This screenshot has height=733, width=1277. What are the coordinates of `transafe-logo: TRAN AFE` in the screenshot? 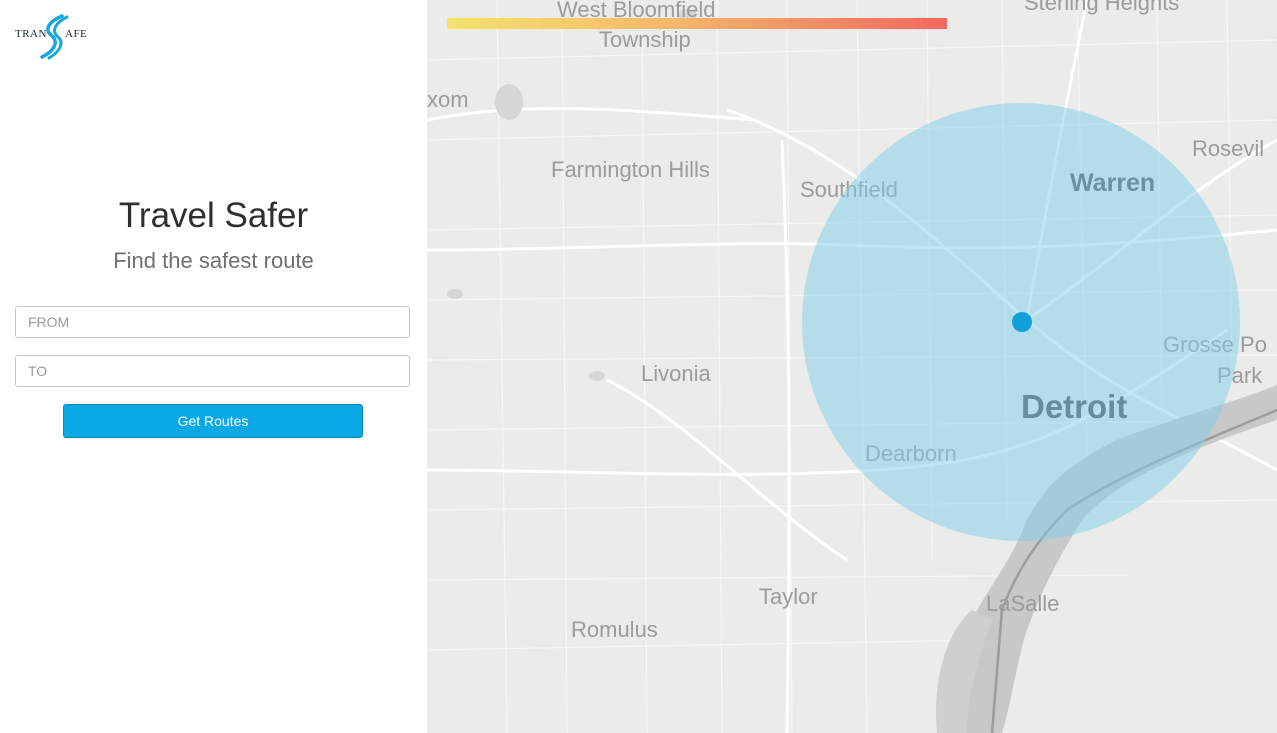 It's located at (52, 37).